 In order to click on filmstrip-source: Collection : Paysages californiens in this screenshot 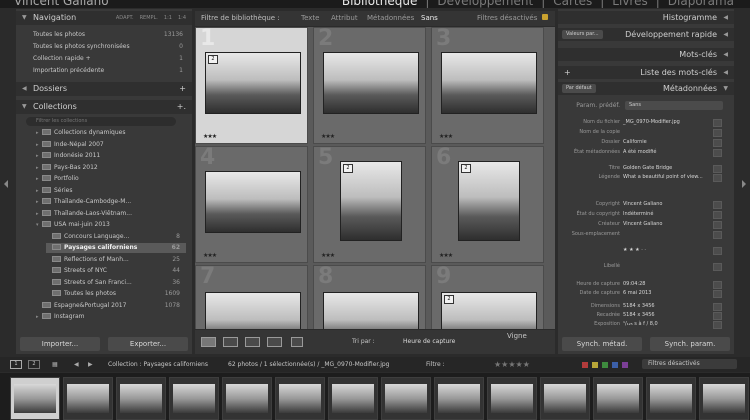, I will do `click(158, 364)`.